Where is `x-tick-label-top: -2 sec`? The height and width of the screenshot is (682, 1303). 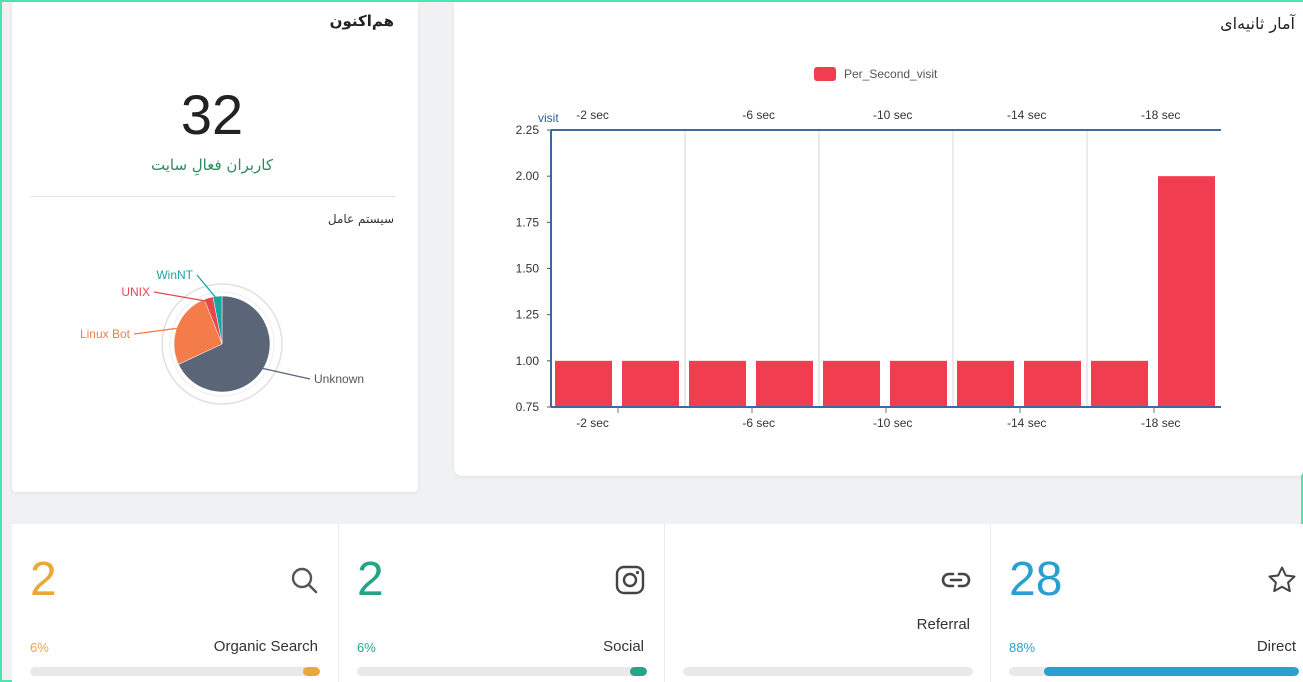
x-tick-label-top: -2 sec is located at coordinates (592, 115).